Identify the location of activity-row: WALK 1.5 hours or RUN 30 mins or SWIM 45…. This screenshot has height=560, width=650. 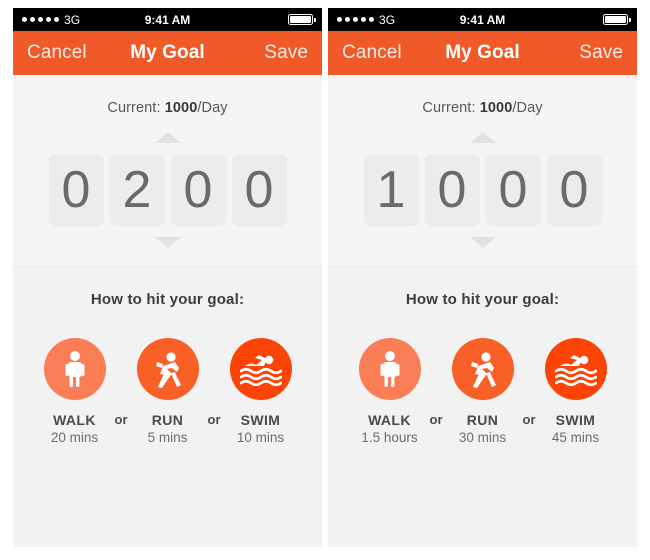
(483, 391).